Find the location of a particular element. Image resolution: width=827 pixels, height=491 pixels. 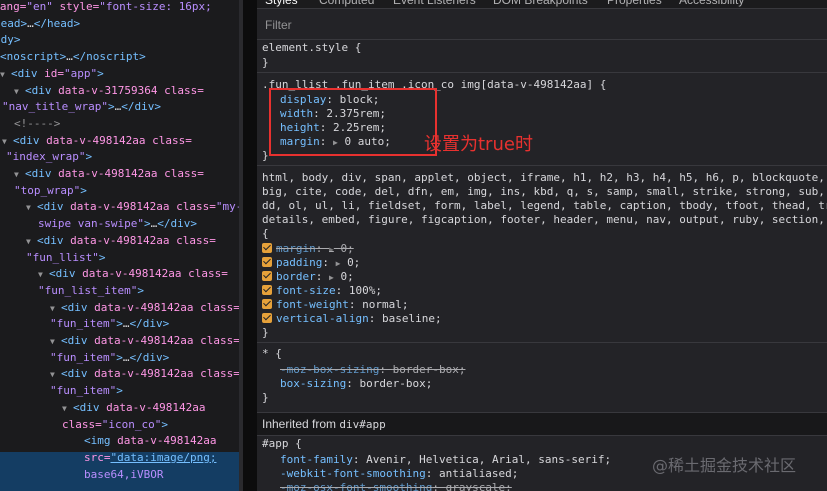

decl-margin: margin: ▶ 0; is located at coordinates (308, 249).